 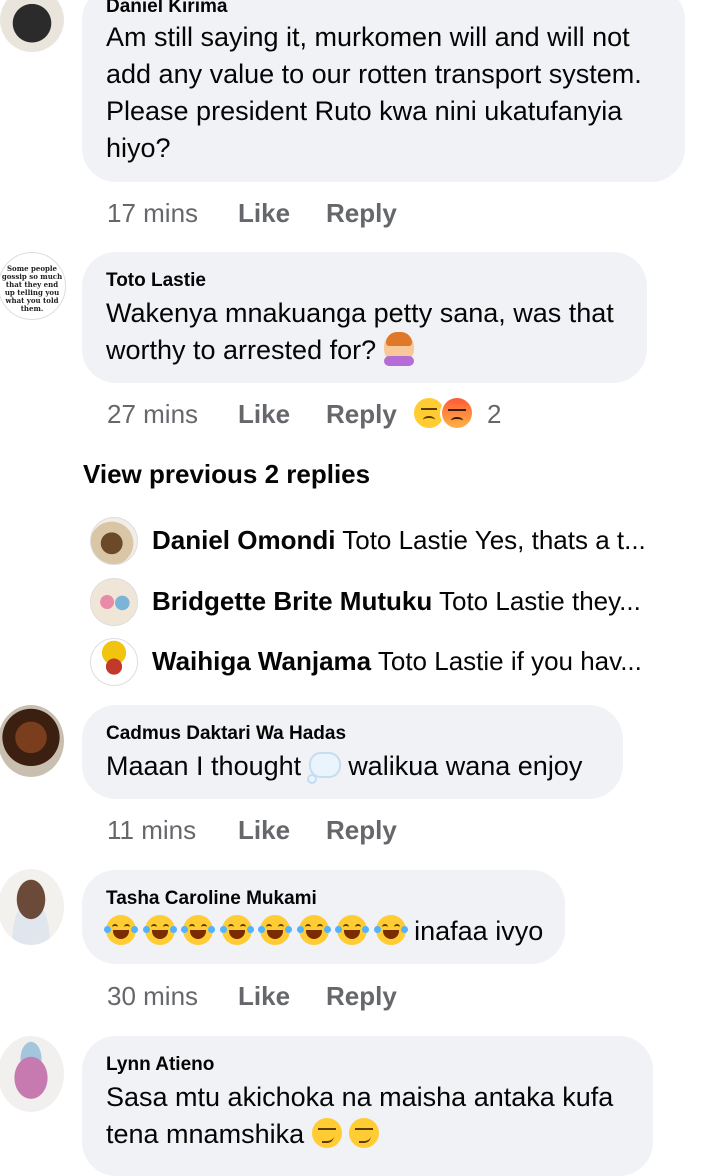 What do you see at coordinates (323, 768) in the screenshot?
I see `thought-balloon-icon` at bounding box center [323, 768].